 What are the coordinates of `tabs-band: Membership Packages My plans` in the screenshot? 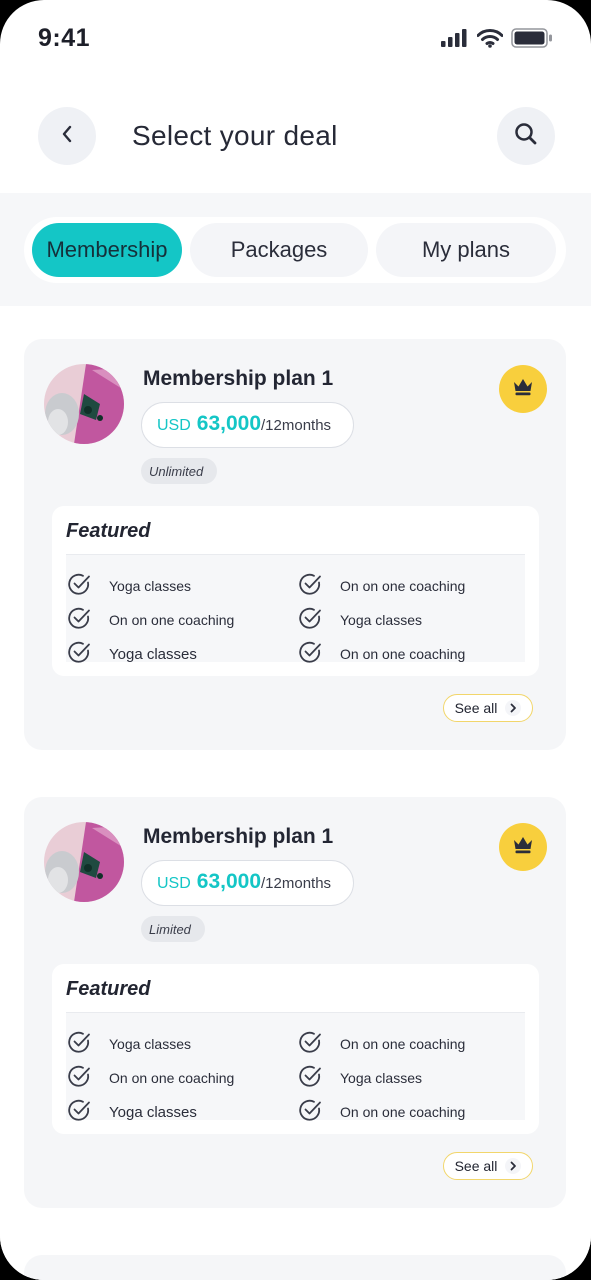 It's located at (295, 249).